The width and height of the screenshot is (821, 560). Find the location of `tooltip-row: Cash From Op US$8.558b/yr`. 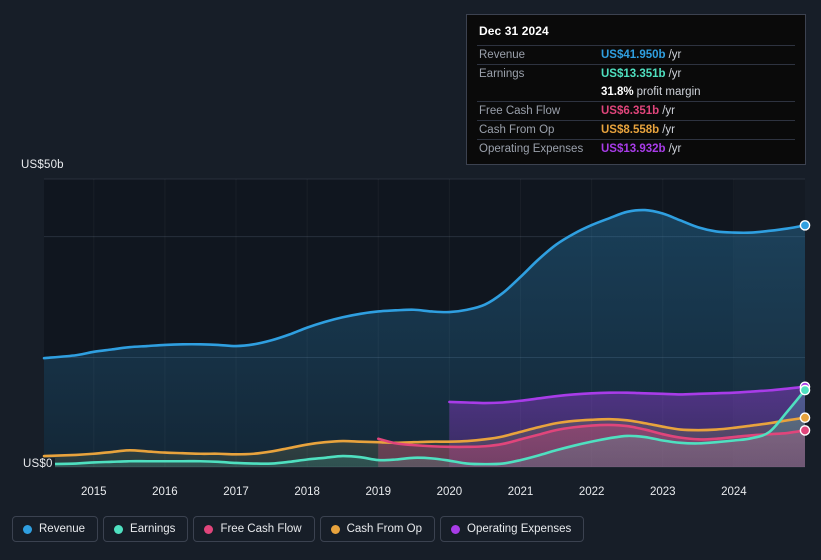

tooltip-row: Cash From Op US$8.558b/yr is located at coordinates (636, 129).